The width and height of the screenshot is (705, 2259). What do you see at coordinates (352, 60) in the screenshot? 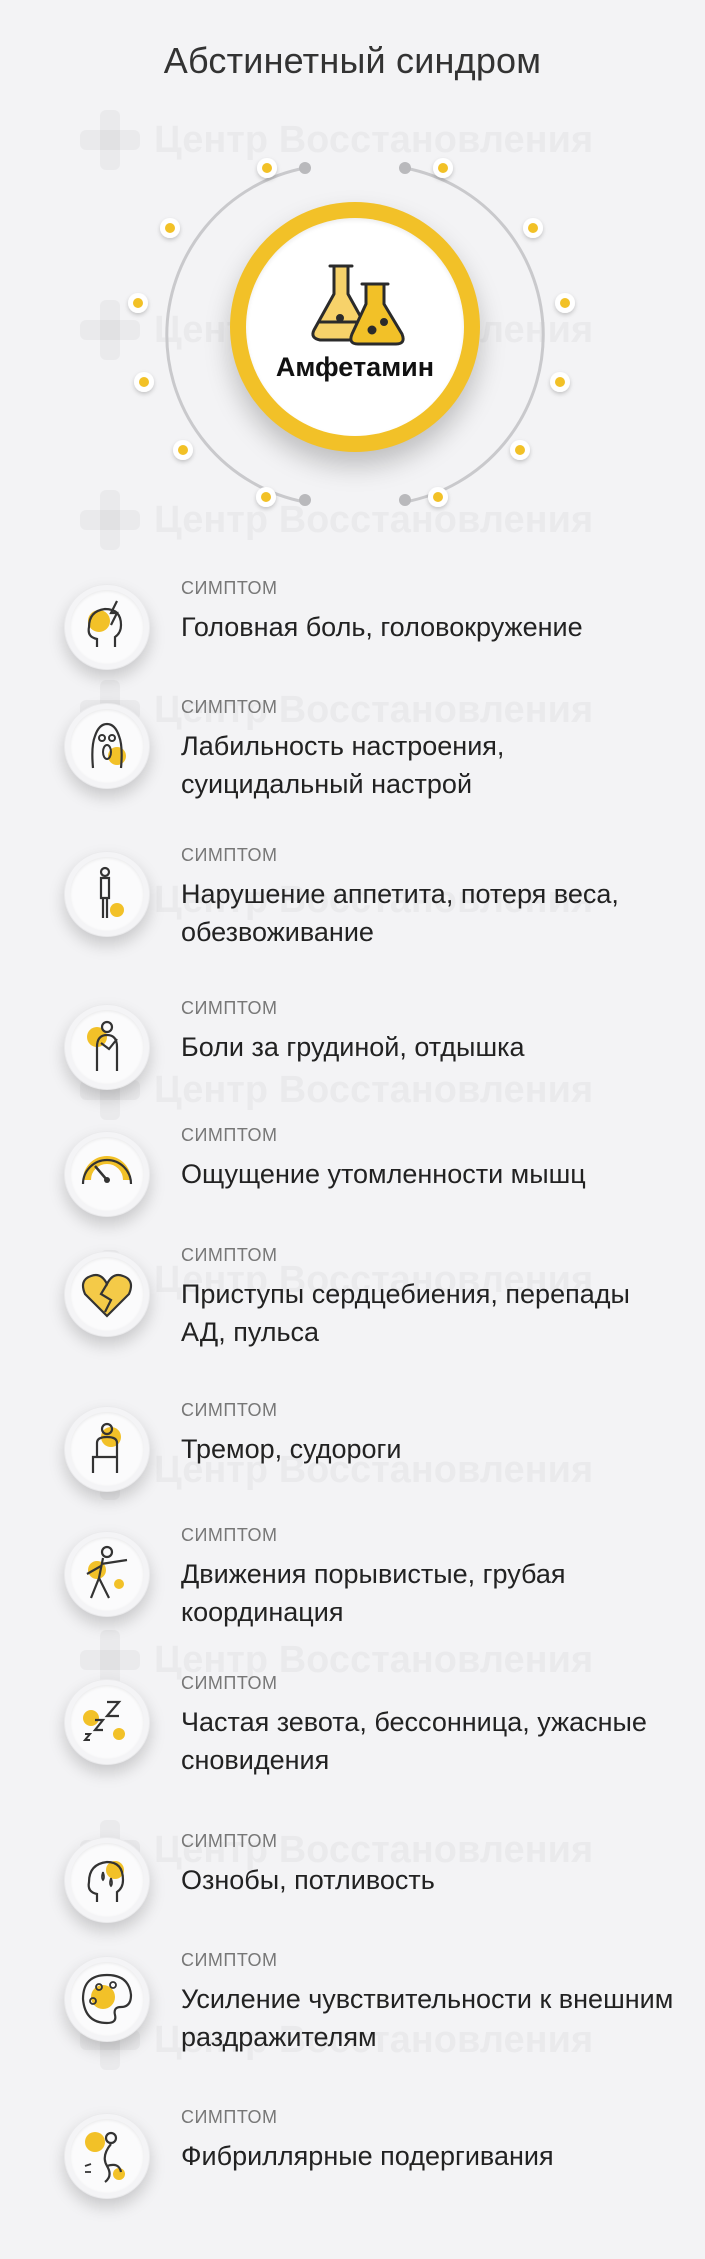
I see `page-title: Абстинетный синдром` at bounding box center [352, 60].